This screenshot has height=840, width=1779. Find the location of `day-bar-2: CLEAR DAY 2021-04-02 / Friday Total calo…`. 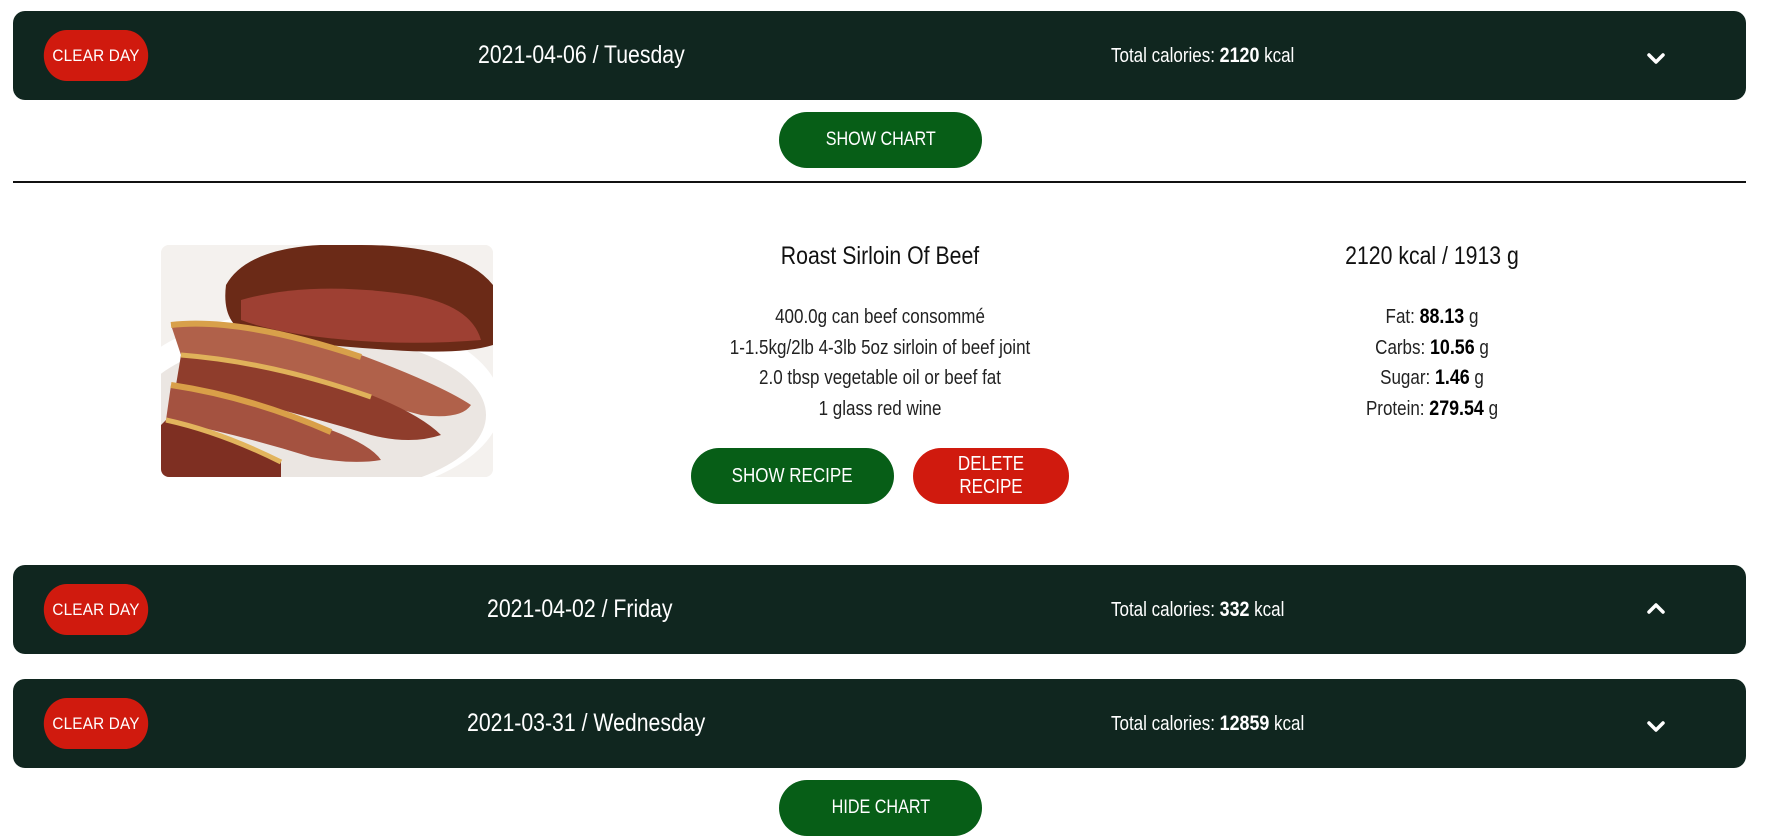

day-bar-2: CLEAR DAY 2021-04-02 / Friday Total calo… is located at coordinates (879, 609).